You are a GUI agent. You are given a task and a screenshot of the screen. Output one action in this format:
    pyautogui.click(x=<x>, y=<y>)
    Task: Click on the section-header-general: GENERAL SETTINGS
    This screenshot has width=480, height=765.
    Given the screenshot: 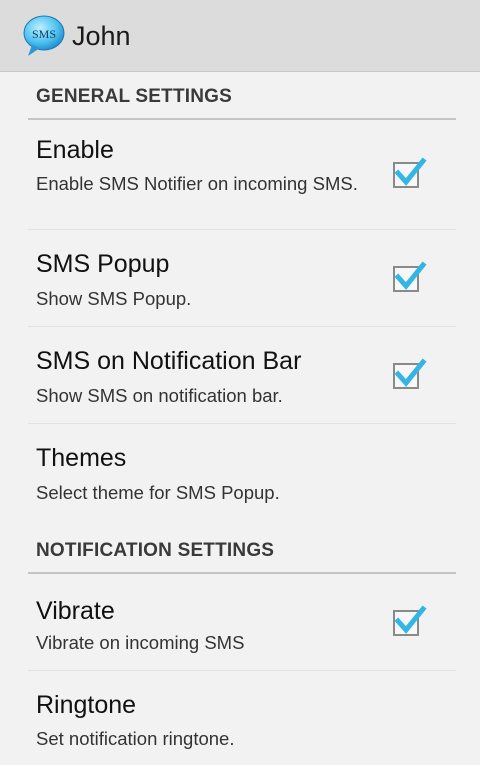 What is the action you would take?
    pyautogui.click(x=240, y=96)
    